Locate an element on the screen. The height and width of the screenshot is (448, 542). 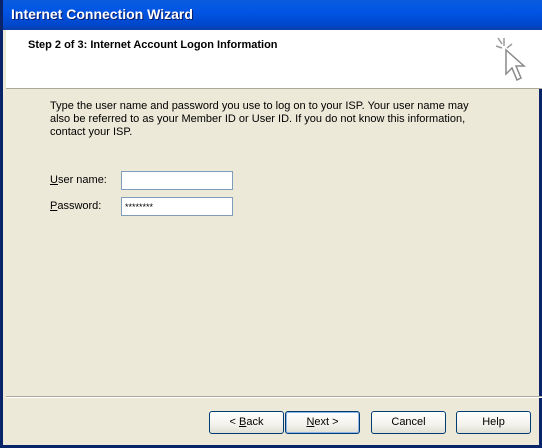
password-label-text: assword: is located at coordinates (79, 206).